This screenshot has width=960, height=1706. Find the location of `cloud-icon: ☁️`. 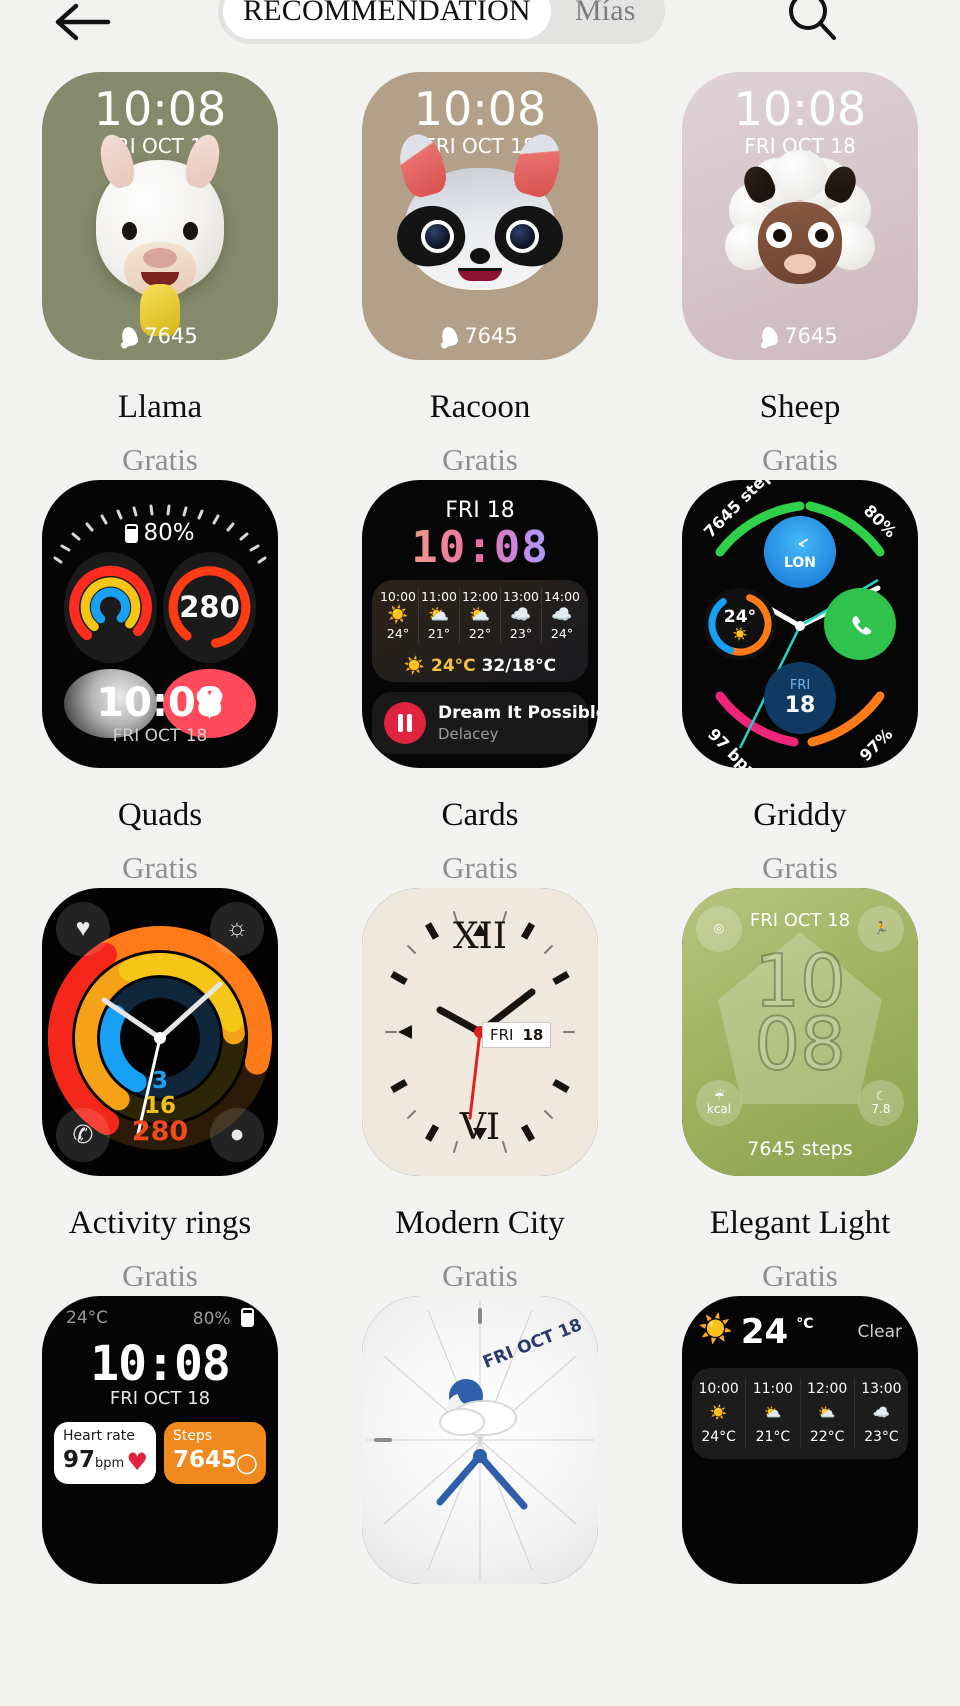

cloud-icon: ☁️ is located at coordinates (521, 615).